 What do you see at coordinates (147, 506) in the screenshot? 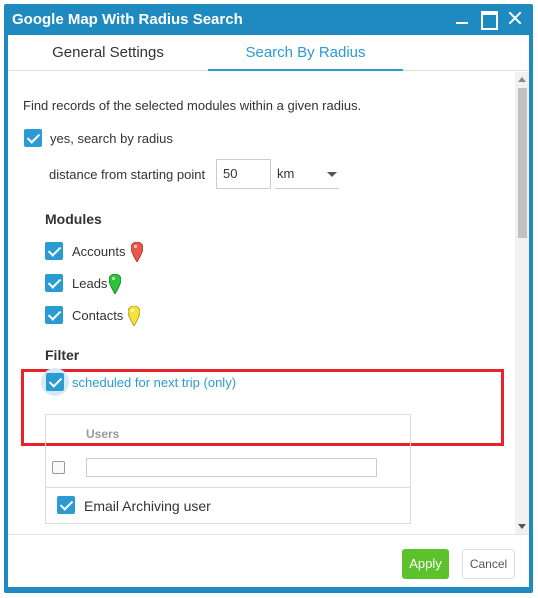
I see `user-name: Email Archiving user` at bounding box center [147, 506].